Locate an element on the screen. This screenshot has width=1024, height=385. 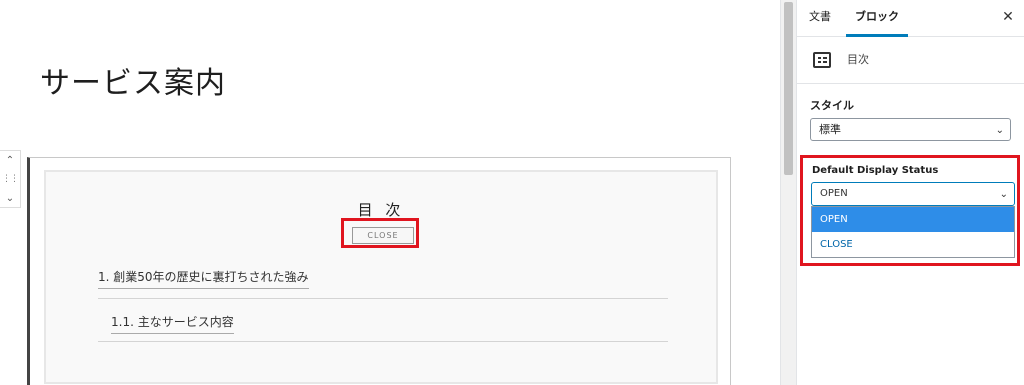
display-status-label: Default Display Status is located at coordinates (875, 170).